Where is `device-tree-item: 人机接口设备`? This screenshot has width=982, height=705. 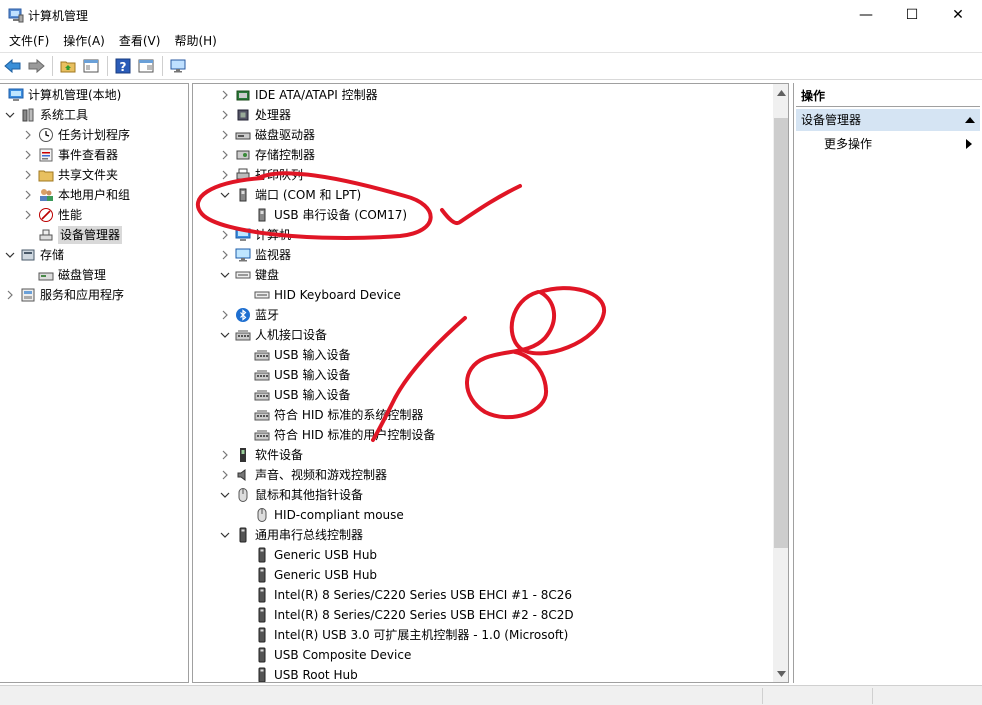 device-tree-item: 人机接口设备 is located at coordinates (273, 335).